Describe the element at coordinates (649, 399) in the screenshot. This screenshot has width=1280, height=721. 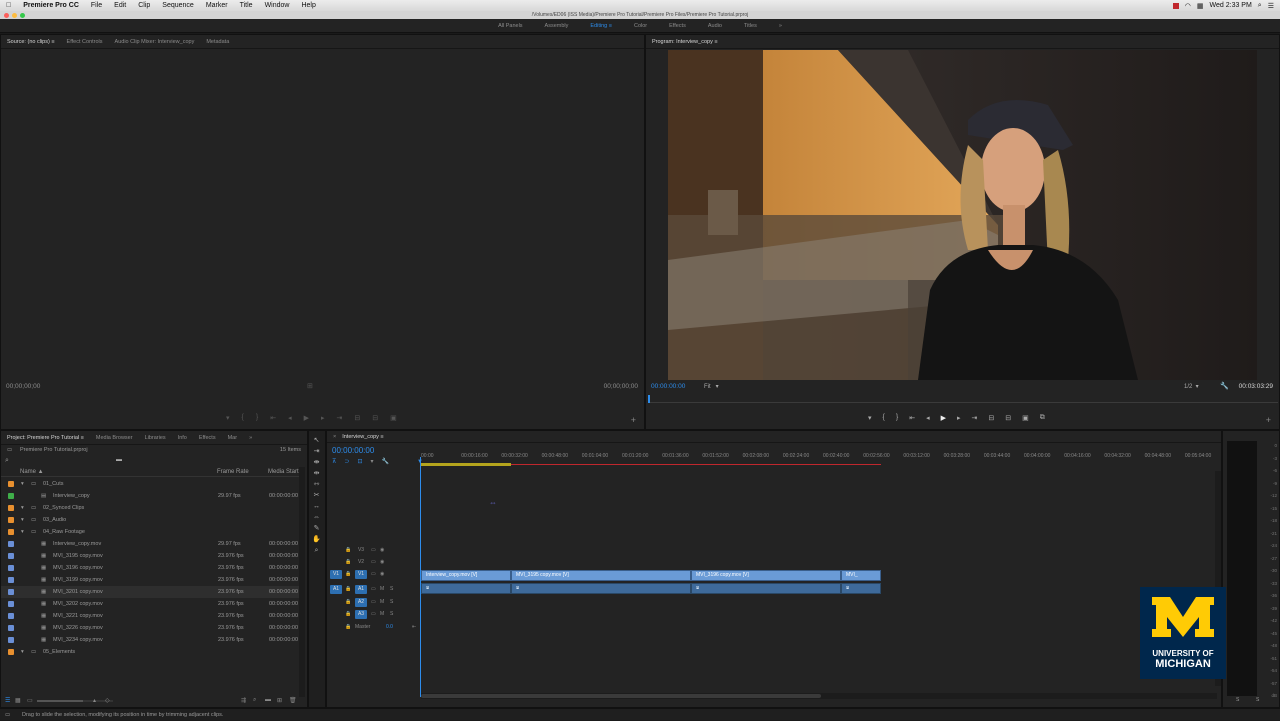
I see `program-playhead` at that location.